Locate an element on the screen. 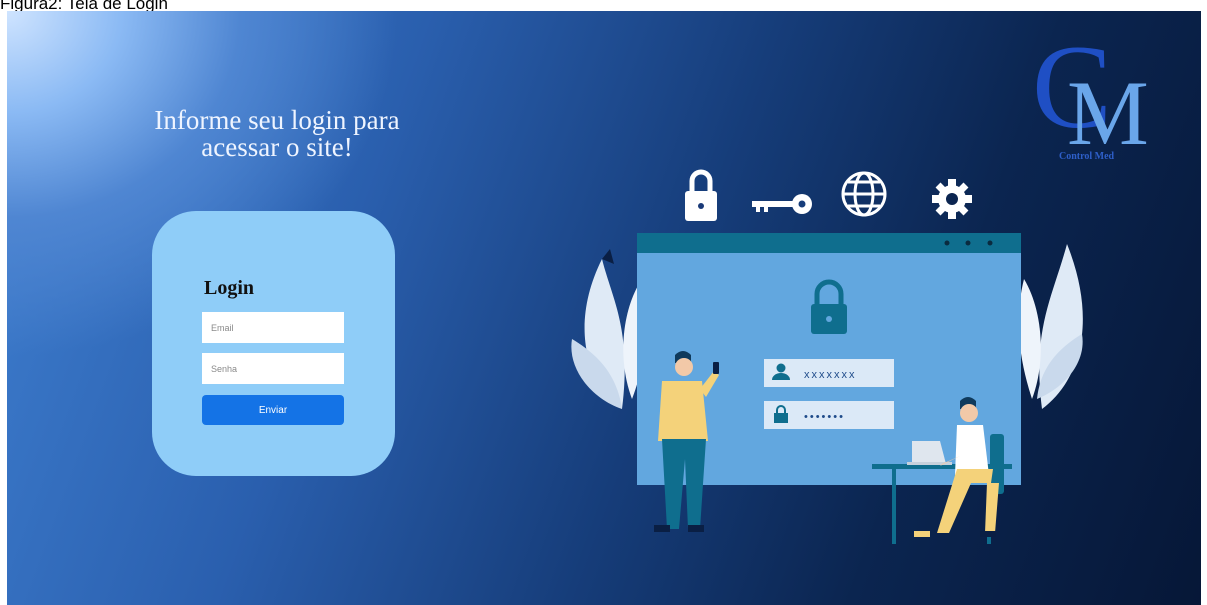 The image size is (1207, 605). headline-line-1: Informe seu login para is located at coordinates (277, 120).